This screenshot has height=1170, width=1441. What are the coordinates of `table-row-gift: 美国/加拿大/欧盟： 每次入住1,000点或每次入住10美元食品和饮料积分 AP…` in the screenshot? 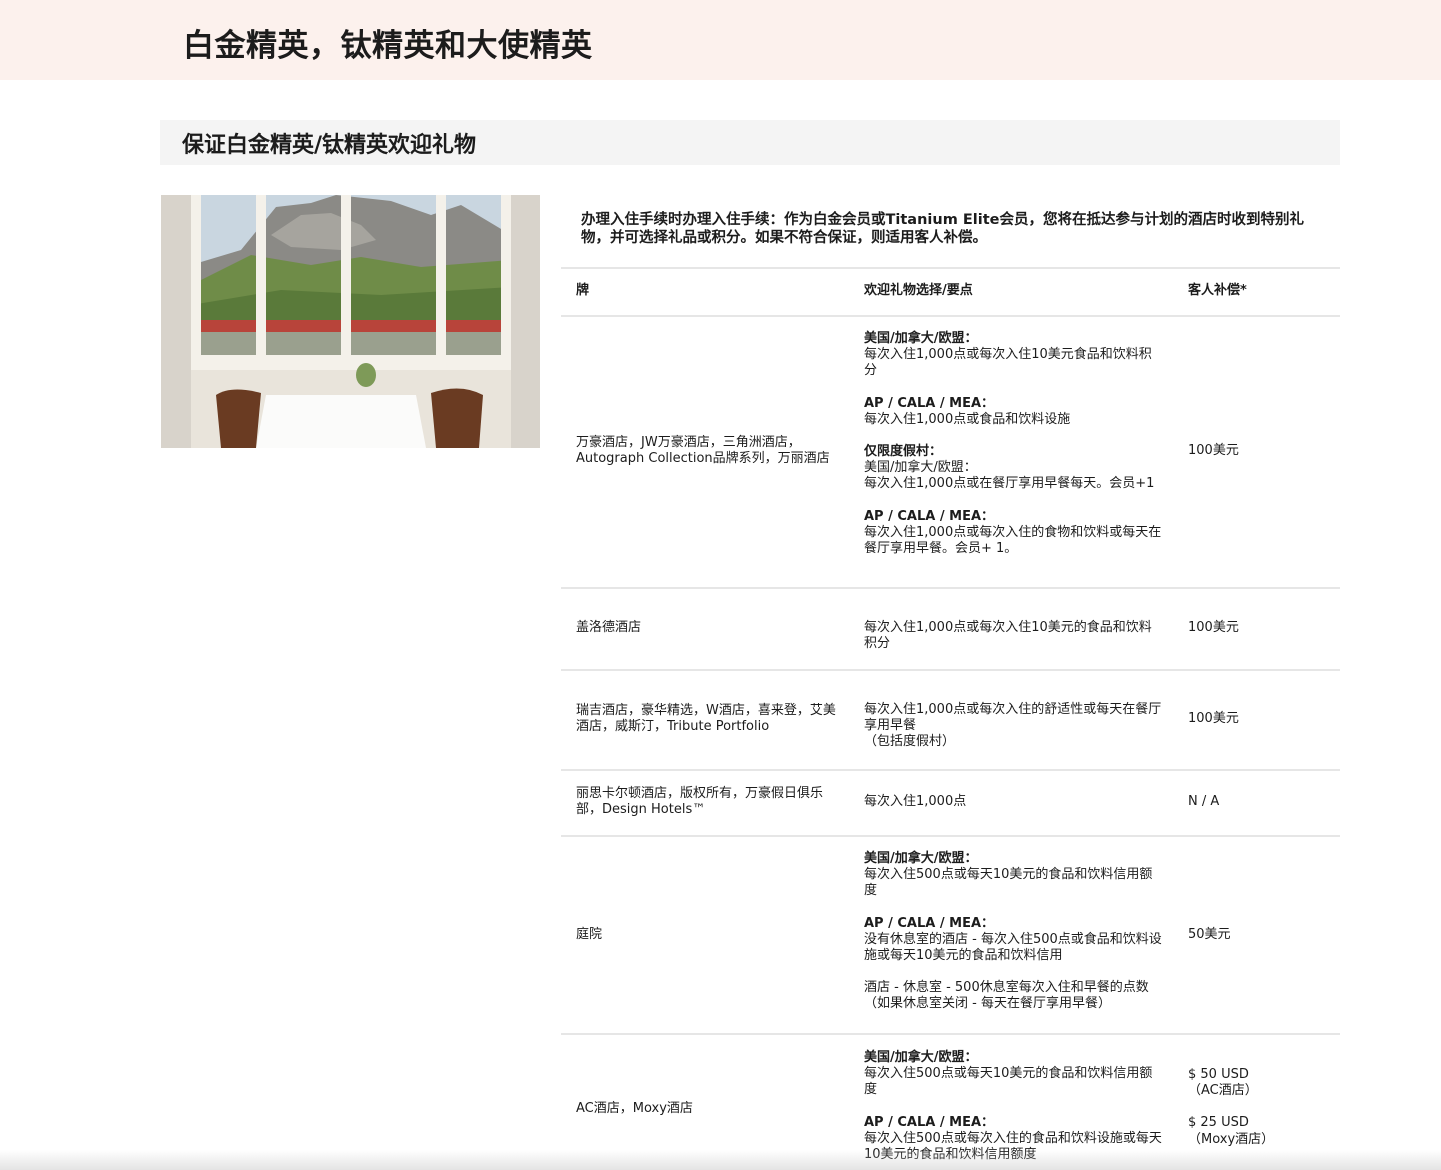 It's located at (1013, 444).